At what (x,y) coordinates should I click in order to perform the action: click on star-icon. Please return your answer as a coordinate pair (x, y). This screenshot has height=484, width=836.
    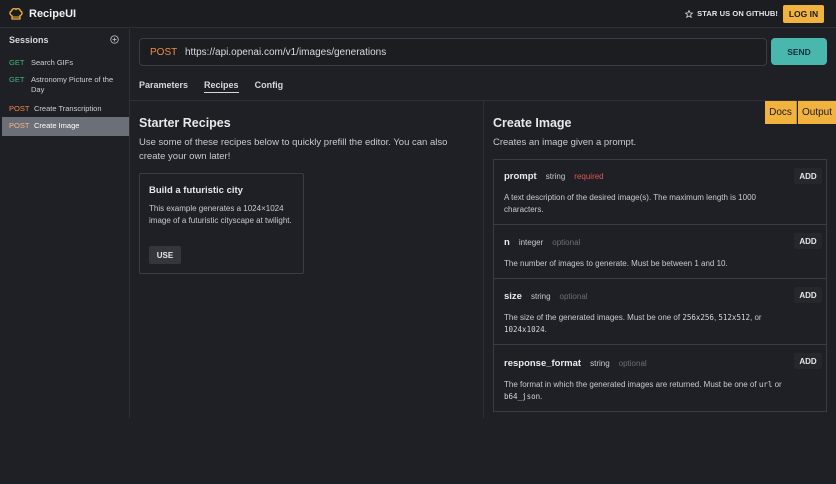
    Looking at the image, I should click on (689, 13).